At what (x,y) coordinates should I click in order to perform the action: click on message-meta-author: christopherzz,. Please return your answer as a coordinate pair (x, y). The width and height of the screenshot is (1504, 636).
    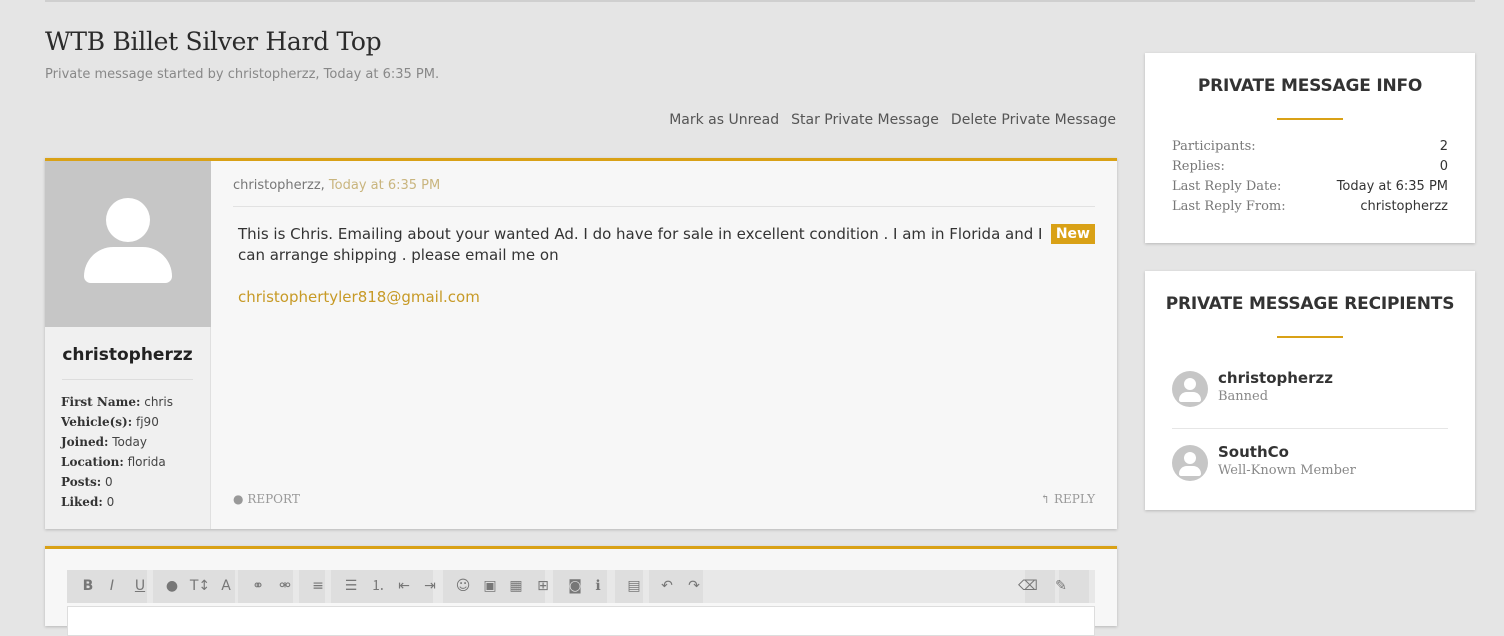
    Looking at the image, I should click on (279, 185).